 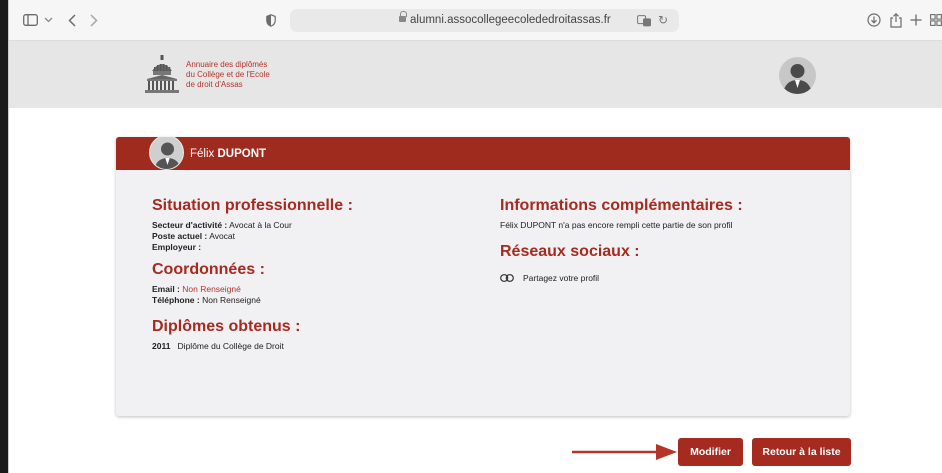 What do you see at coordinates (161, 346) in the screenshot?
I see `diploma-year: 2011` at bounding box center [161, 346].